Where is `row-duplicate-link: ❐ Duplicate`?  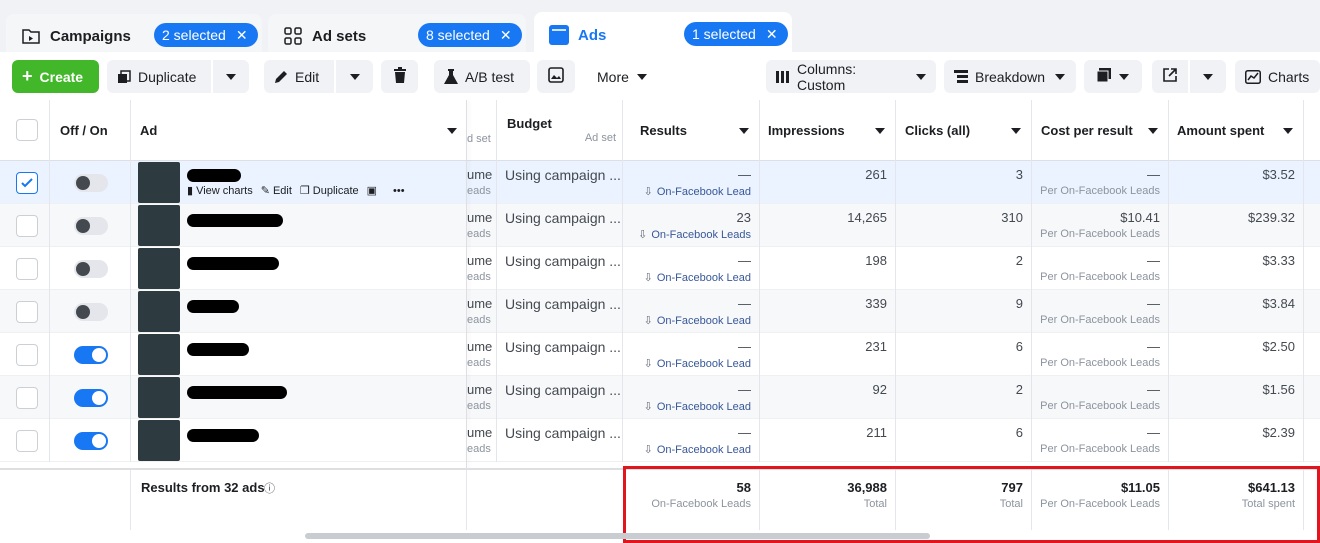 row-duplicate-link: ❐ Duplicate is located at coordinates (329, 191).